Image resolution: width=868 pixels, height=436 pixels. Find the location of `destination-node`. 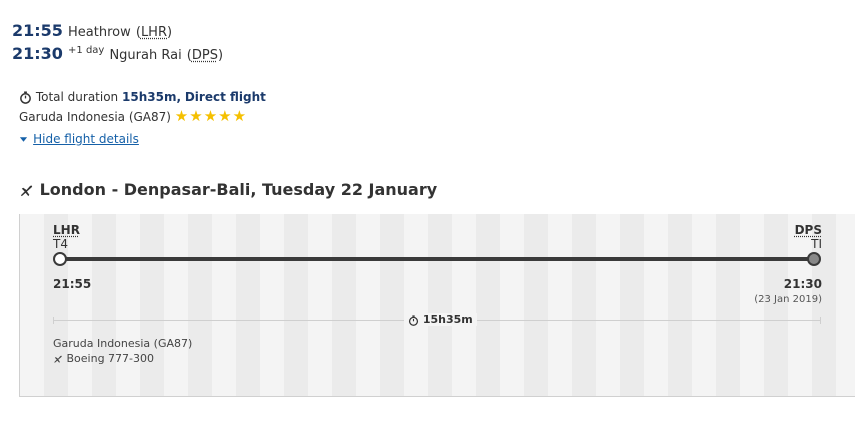

destination-node is located at coordinates (814, 259).